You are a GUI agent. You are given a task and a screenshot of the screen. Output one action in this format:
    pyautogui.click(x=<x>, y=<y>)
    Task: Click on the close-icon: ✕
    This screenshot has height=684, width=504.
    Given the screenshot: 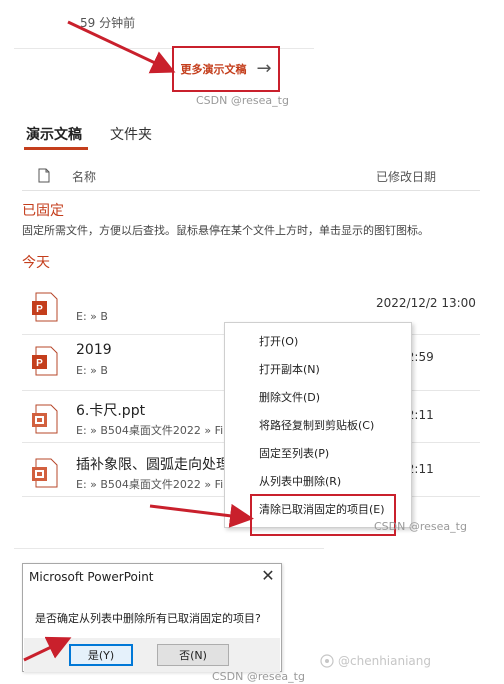 What is the action you would take?
    pyautogui.click(x=268, y=575)
    